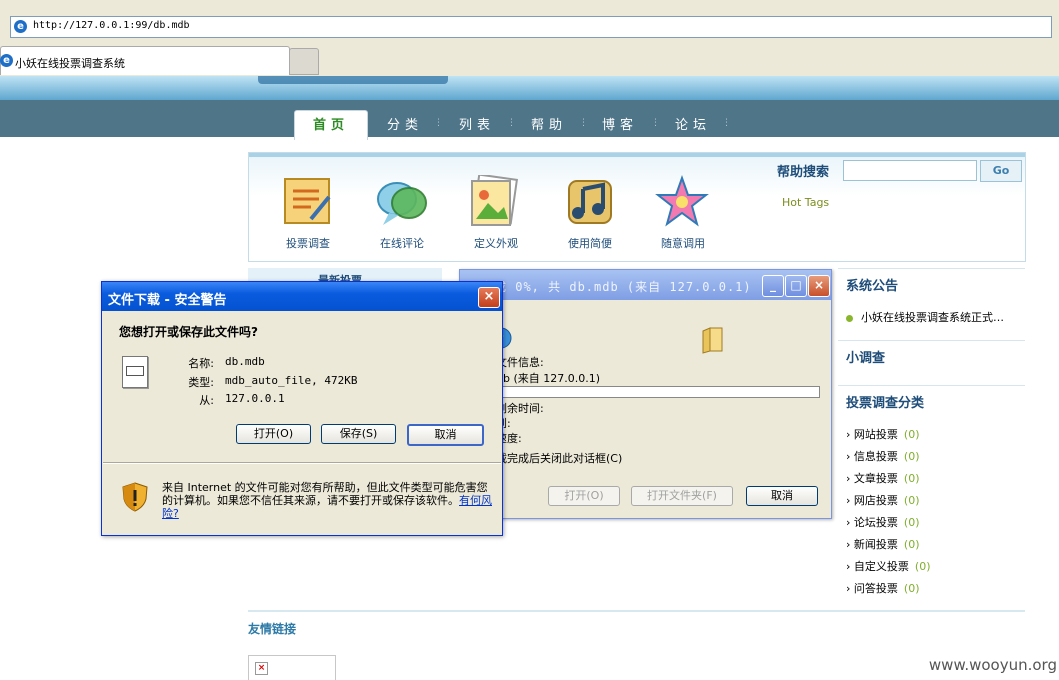  What do you see at coordinates (520, 408) in the screenshot?
I see `remaining-time-label: 剩余时间:` at bounding box center [520, 408].